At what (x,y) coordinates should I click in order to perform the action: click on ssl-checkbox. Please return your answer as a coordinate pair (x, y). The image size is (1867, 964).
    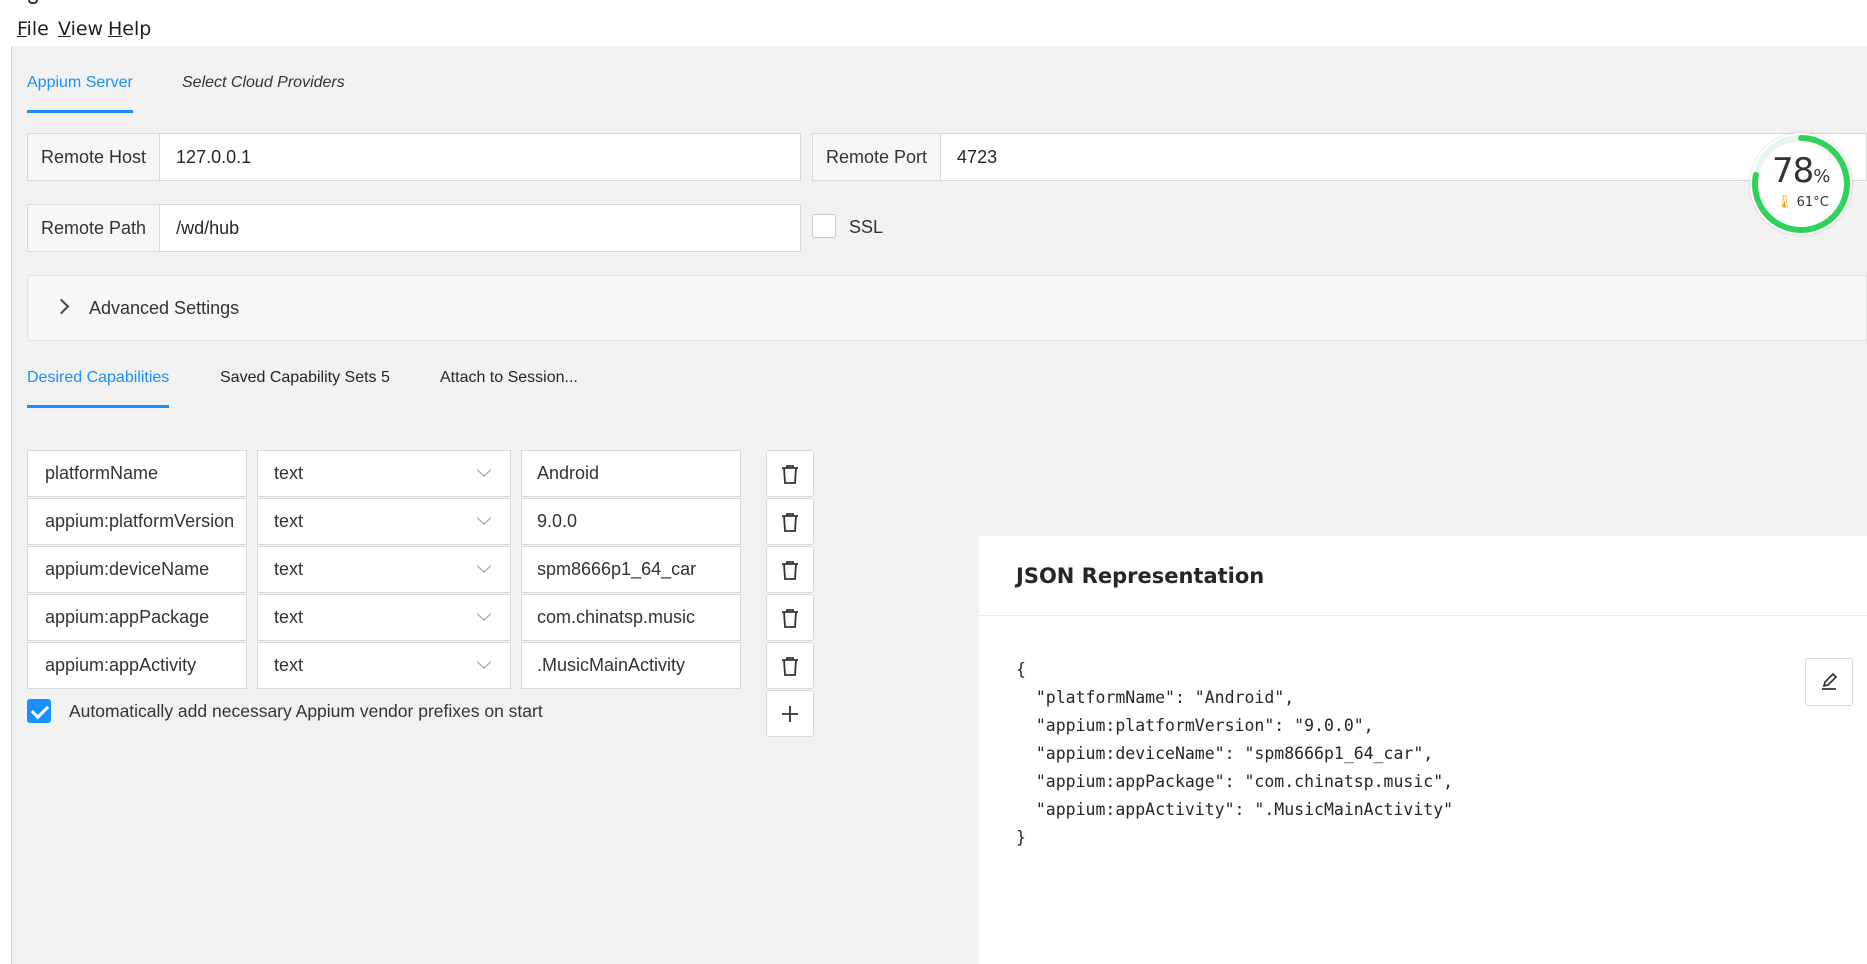
    Looking at the image, I should click on (824, 226).